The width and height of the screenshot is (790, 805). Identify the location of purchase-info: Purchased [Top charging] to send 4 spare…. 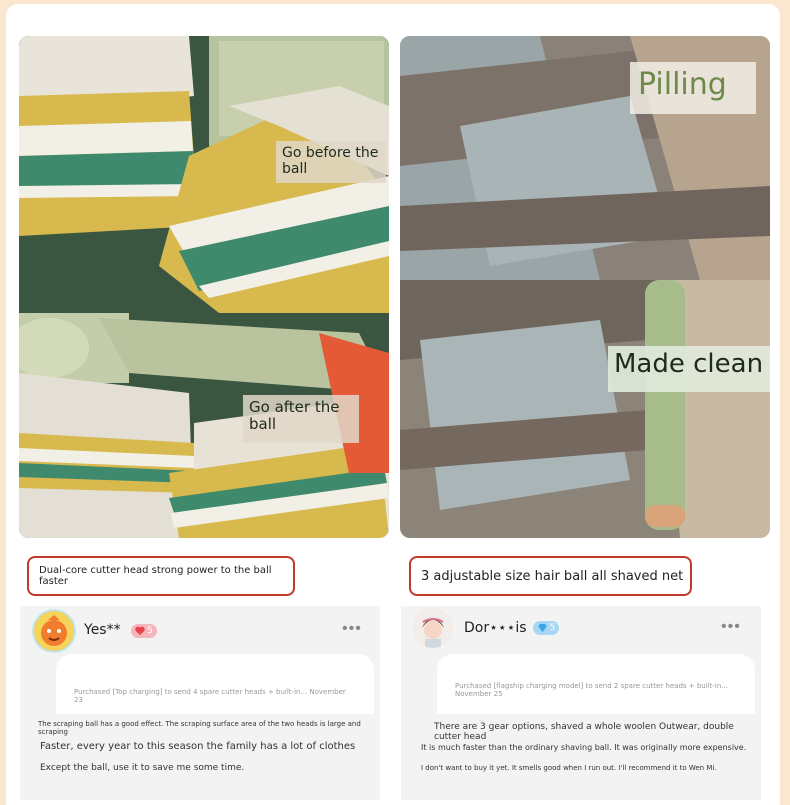
(215, 684).